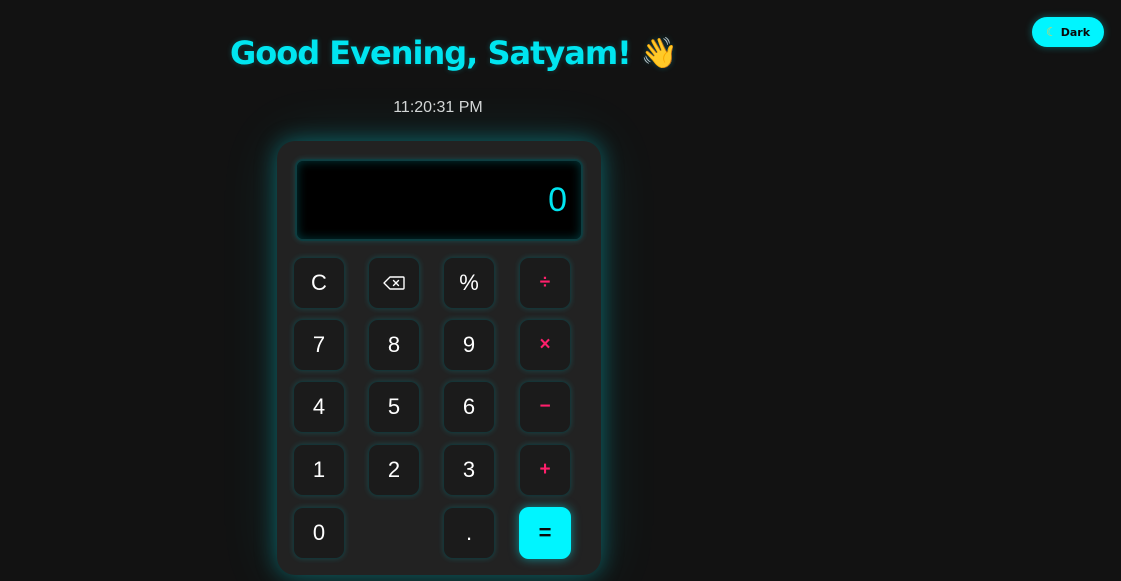  What do you see at coordinates (394, 407) in the screenshot?
I see `digit-5-button: 5` at bounding box center [394, 407].